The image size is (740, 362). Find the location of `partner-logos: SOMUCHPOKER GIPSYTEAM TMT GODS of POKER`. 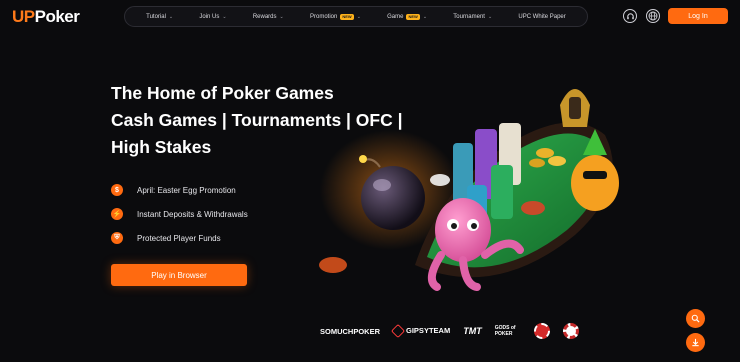

partner-logos: SOMUCHPOKER GIPSYTEAM TMT GODS of POKER is located at coordinates (449, 331).